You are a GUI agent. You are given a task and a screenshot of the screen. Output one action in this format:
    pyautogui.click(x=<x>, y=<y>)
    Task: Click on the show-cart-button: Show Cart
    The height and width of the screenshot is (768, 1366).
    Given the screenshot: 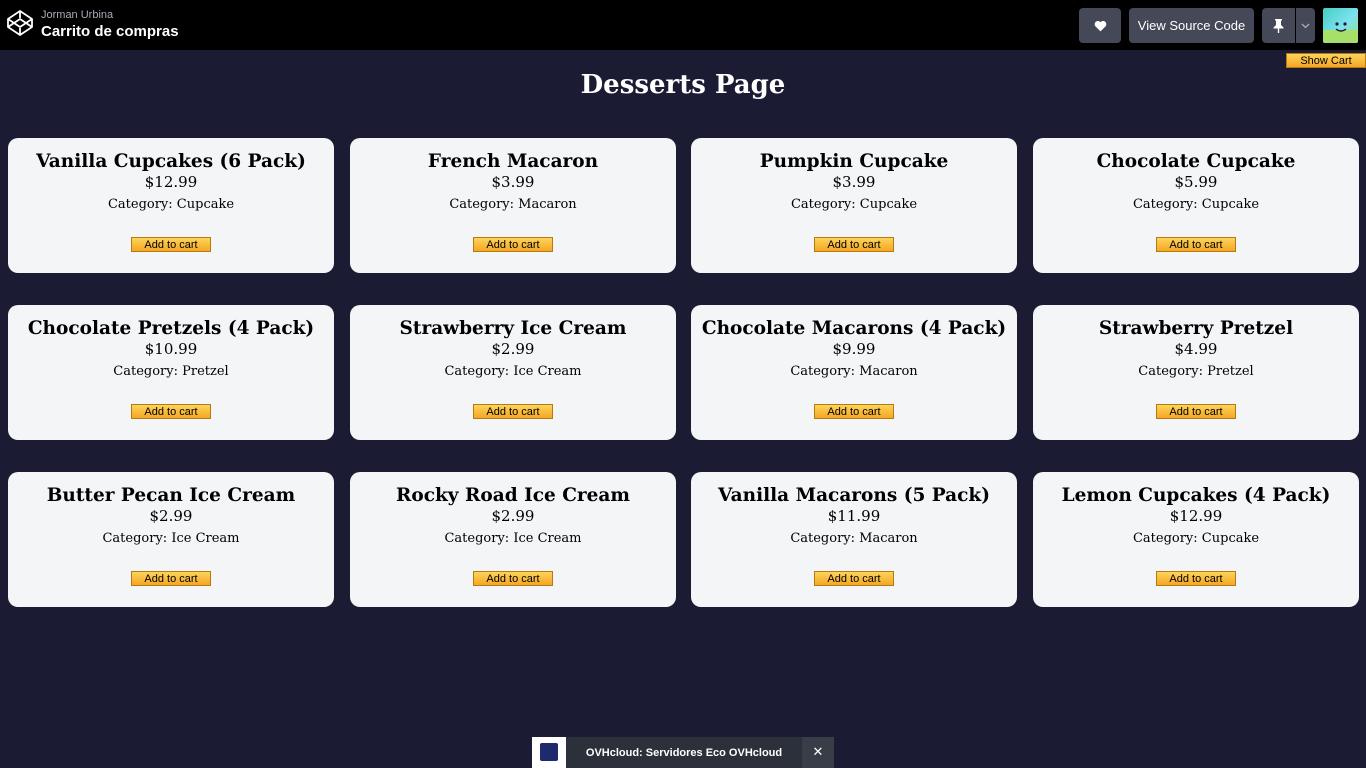 What is the action you would take?
    pyautogui.click(x=1326, y=60)
    